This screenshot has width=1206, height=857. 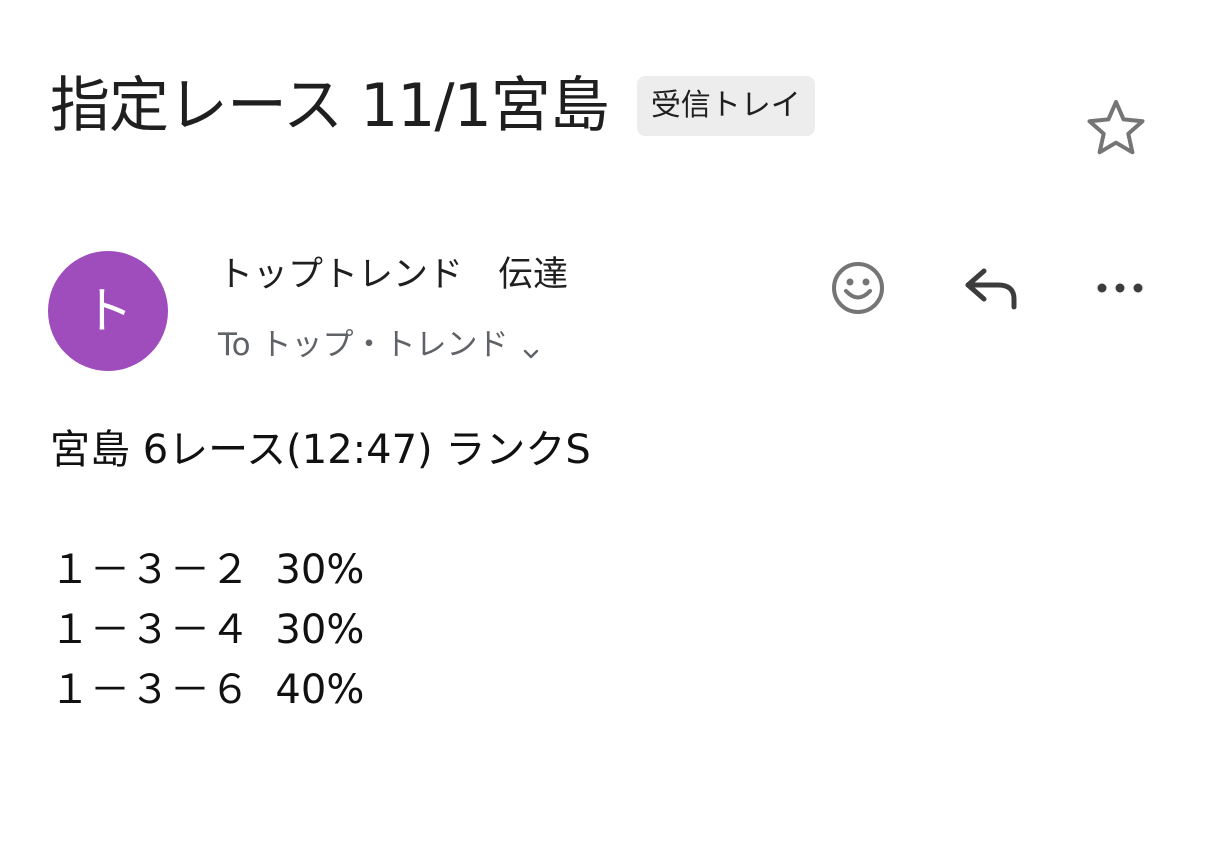 I want to click on subject-row: 指定レース 11/1宮島 受信トレイ, so click(x=432, y=106).